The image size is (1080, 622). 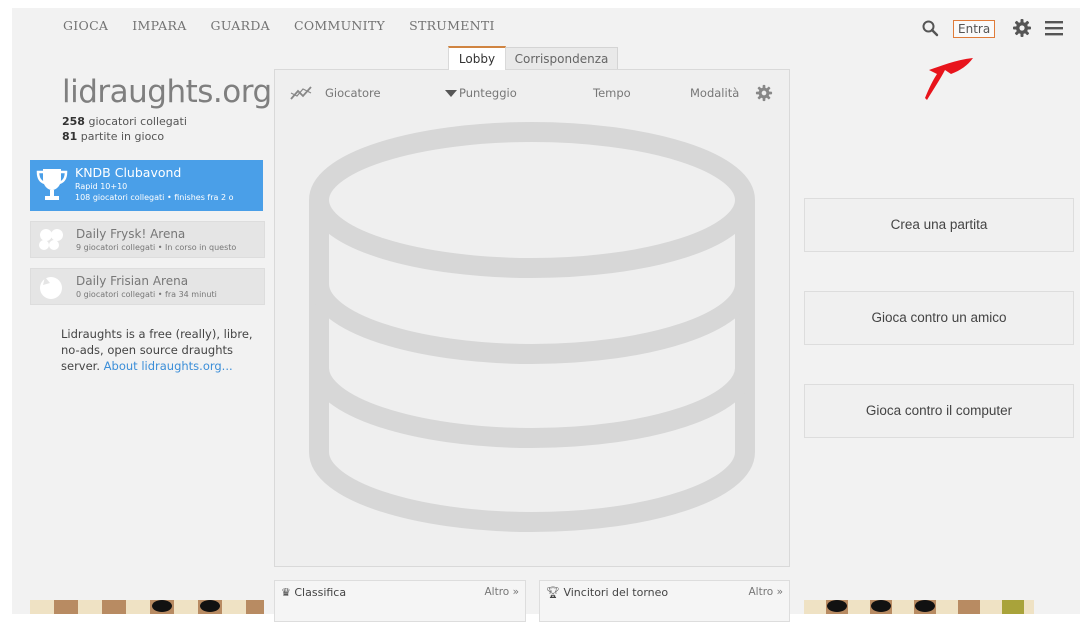 I want to click on tab-lobby: Lobby, so click(x=477, y=58).